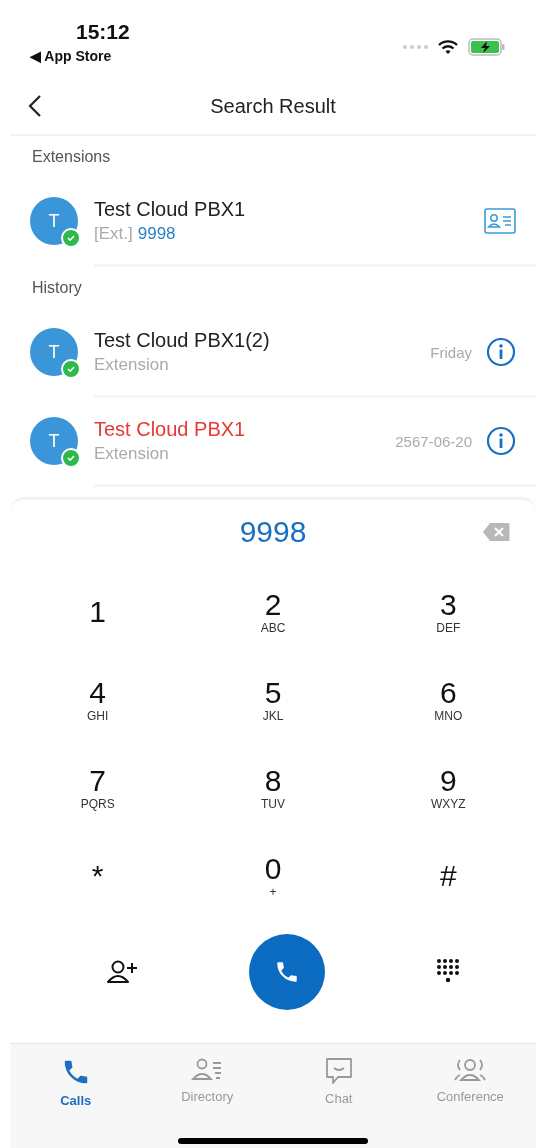 Image resolution: width=536 pixels, height=1148 pixels. What do you see at coordinates (500, 221) in the screenshot?
I see `contact-card-icon` at bounding box center [500, 221].